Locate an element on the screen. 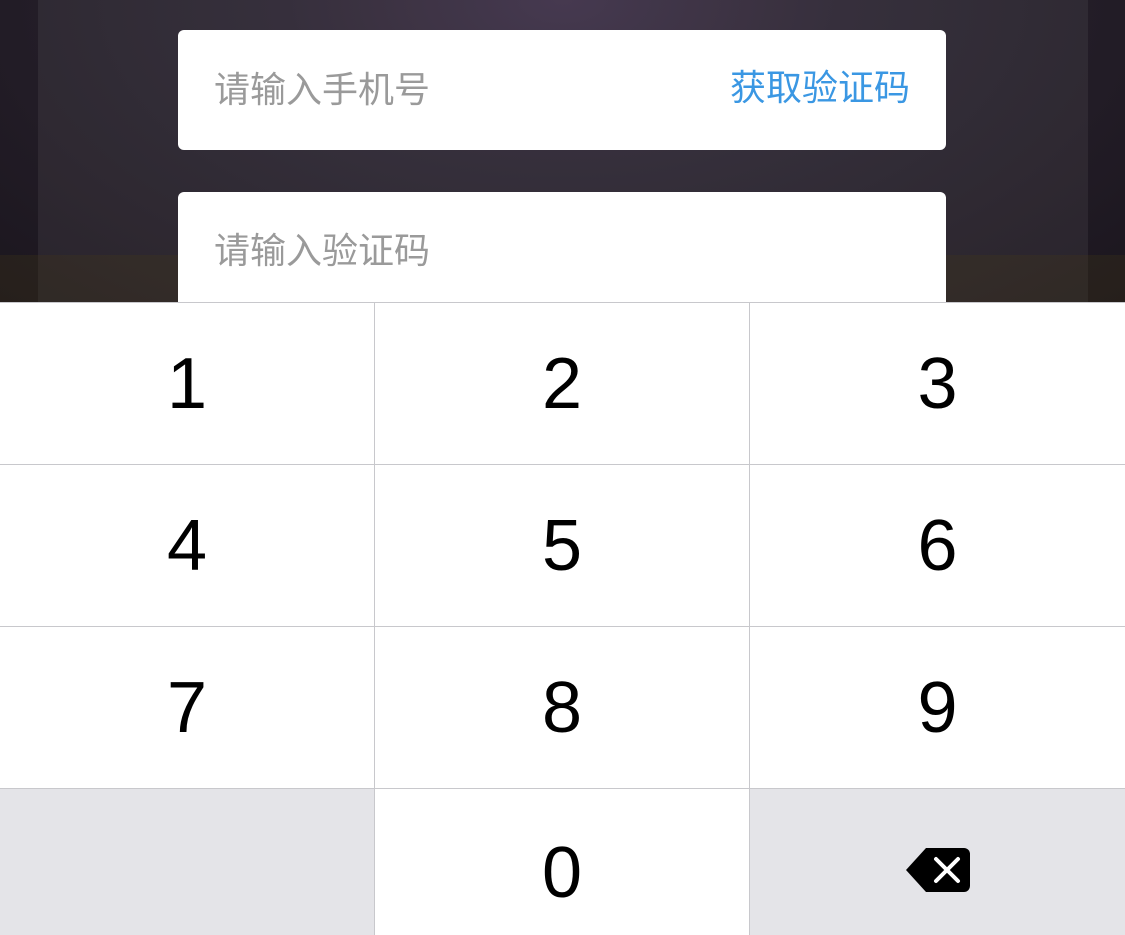 The height and width of the screenshot is (935, 1125). key-8: 8 is located at coordinates (562, 707).